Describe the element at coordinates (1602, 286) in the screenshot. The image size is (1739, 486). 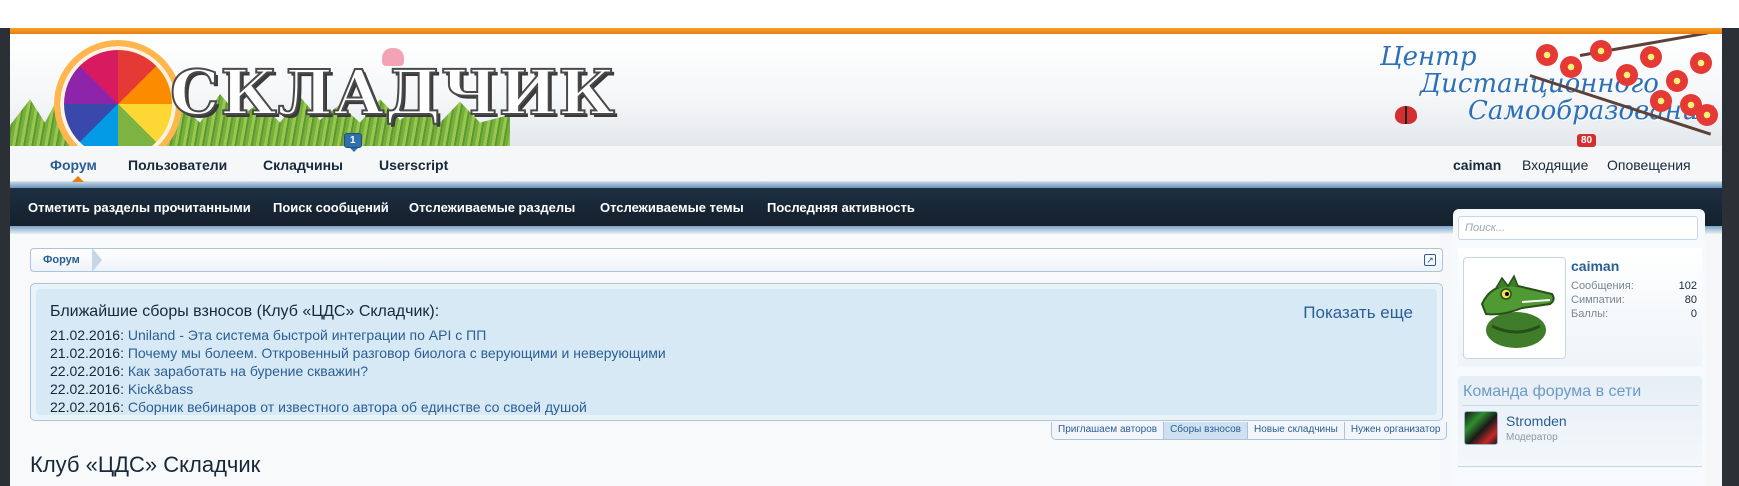
I see `stat-label-messages: Сообщения:` at that location.